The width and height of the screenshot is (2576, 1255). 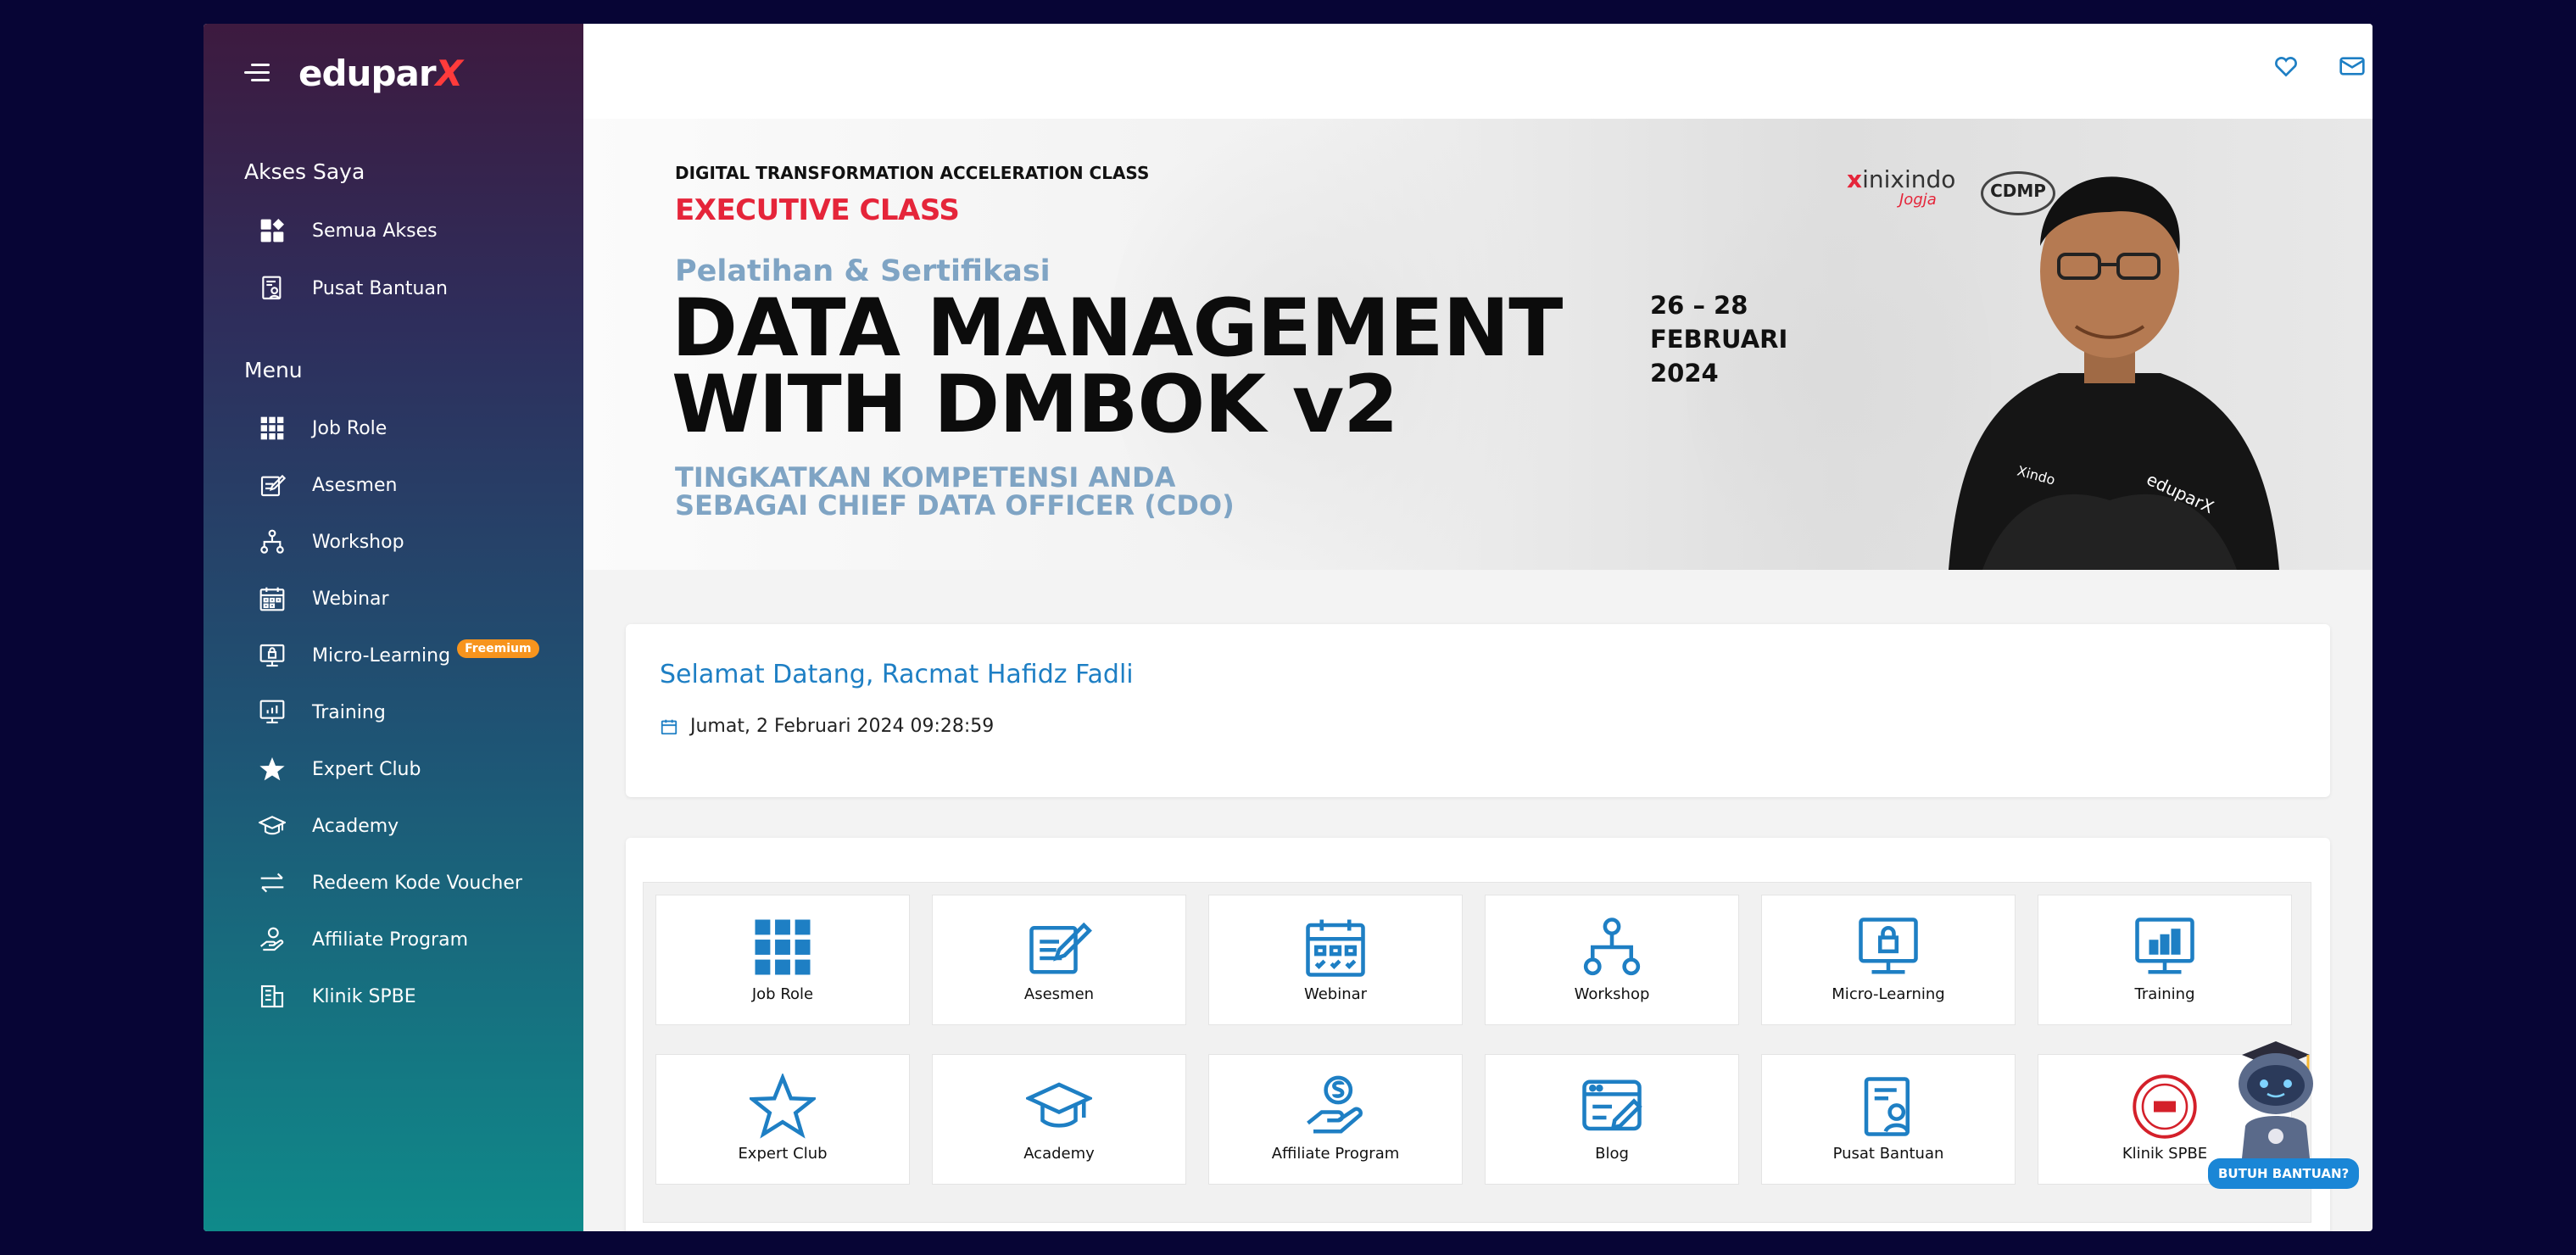 I want to click on sidebar-item-job-role: Job Role, so click(x=322, y=429).